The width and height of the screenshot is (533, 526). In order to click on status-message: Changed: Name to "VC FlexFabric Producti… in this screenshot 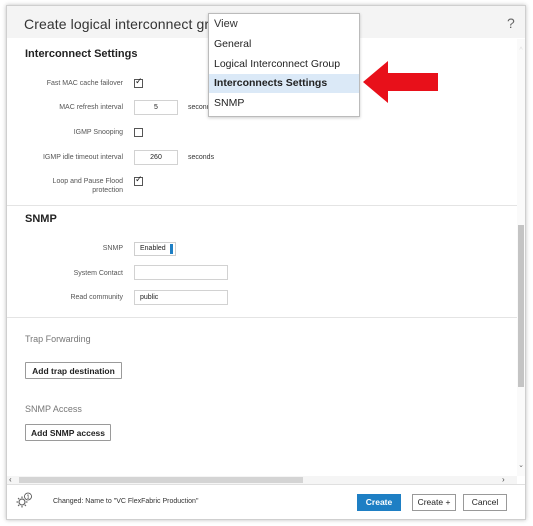, I will do `click(126, 501)`.